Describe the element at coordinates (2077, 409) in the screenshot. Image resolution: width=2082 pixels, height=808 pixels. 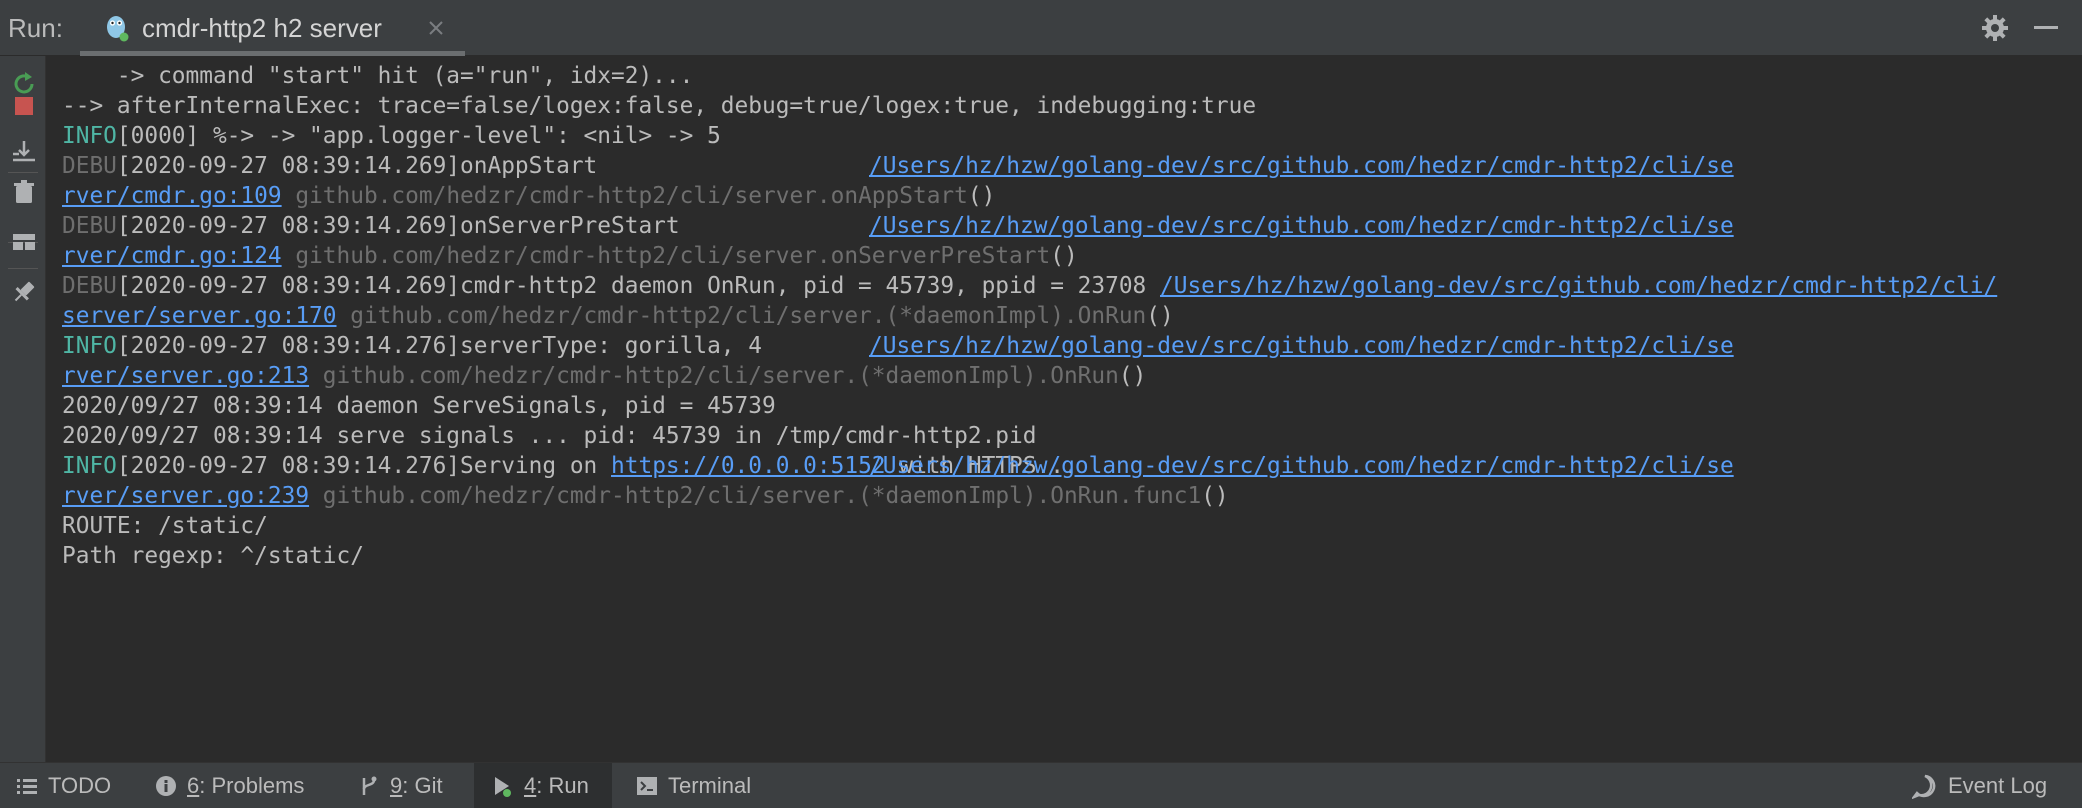
I see `vertical-scrollbar` at that location.